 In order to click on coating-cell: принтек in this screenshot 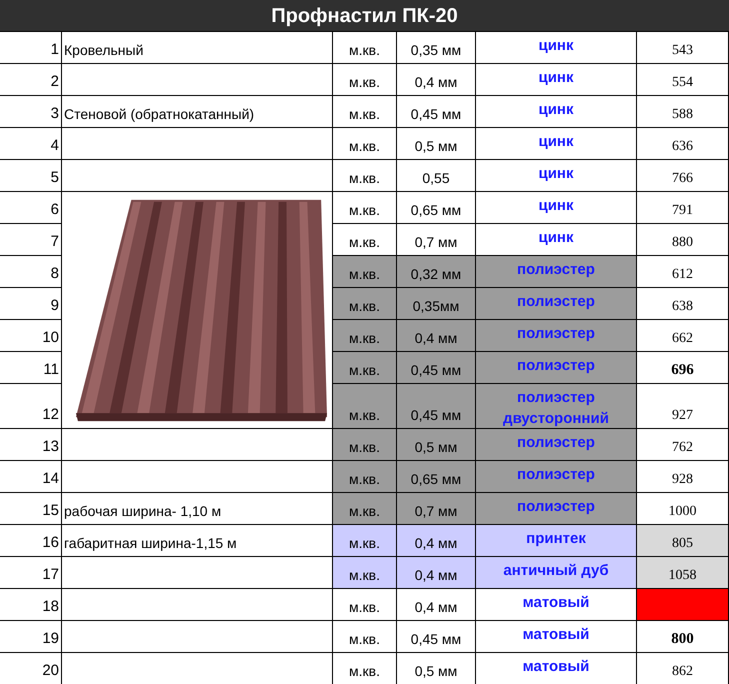, I will do `click(556, 541)`.